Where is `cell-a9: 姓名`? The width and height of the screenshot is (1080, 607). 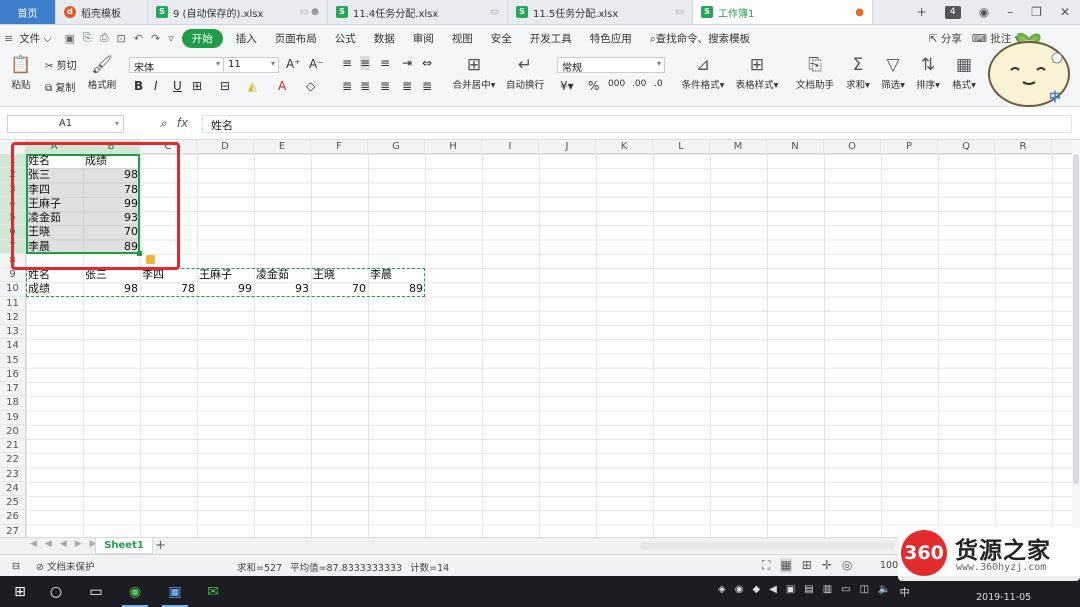 cell-a9: 姓名 is located at coordinates (54, 275).